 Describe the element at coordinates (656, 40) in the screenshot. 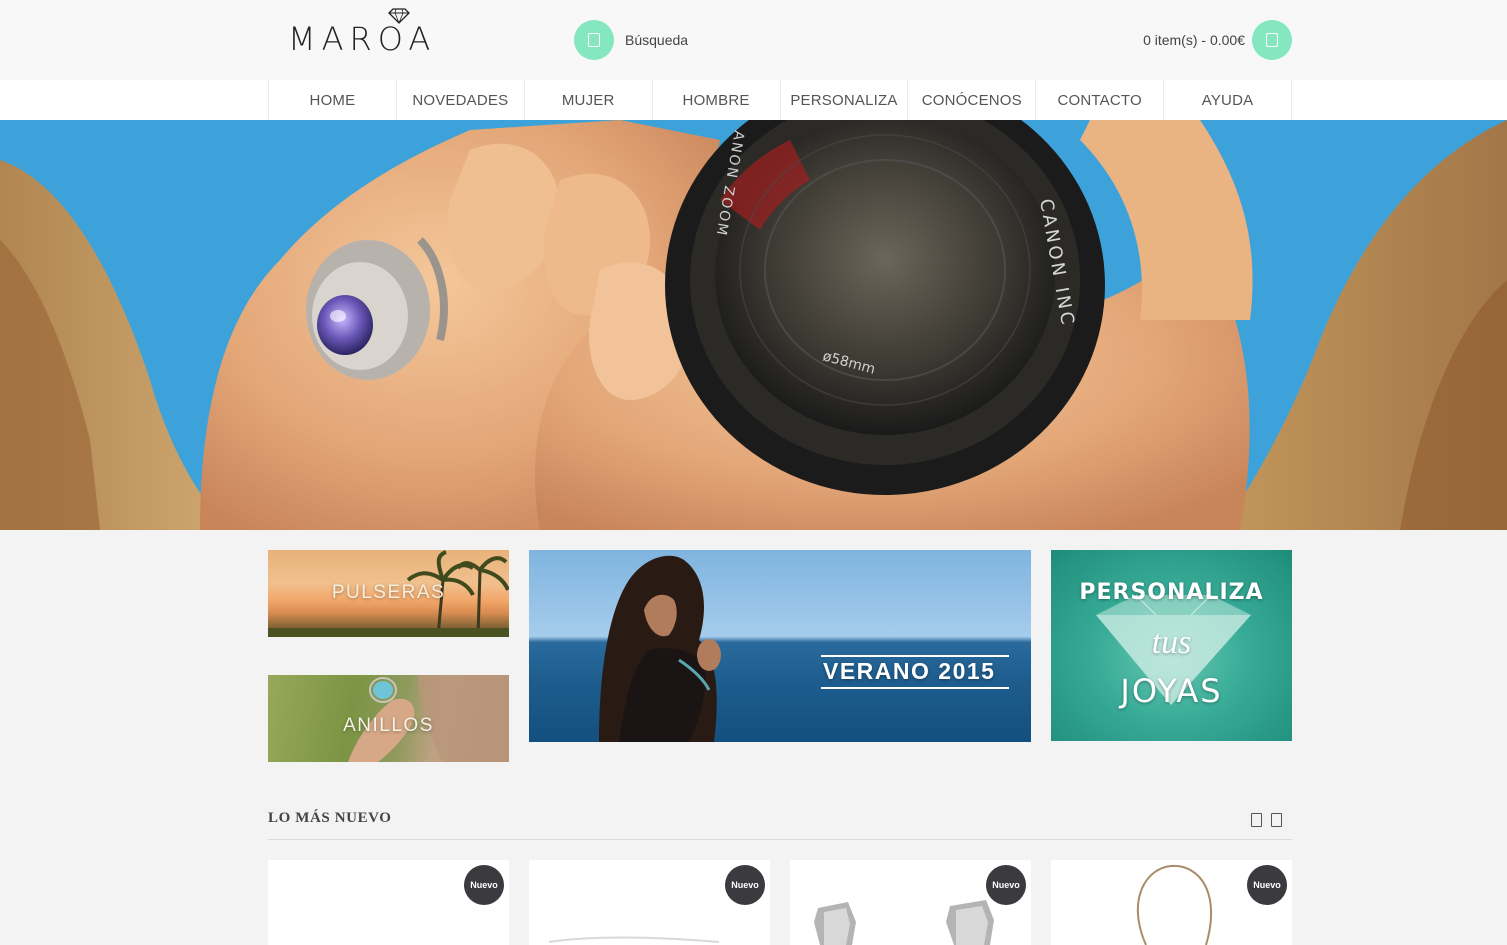

I see `search-label: Búsqueda` at that location.